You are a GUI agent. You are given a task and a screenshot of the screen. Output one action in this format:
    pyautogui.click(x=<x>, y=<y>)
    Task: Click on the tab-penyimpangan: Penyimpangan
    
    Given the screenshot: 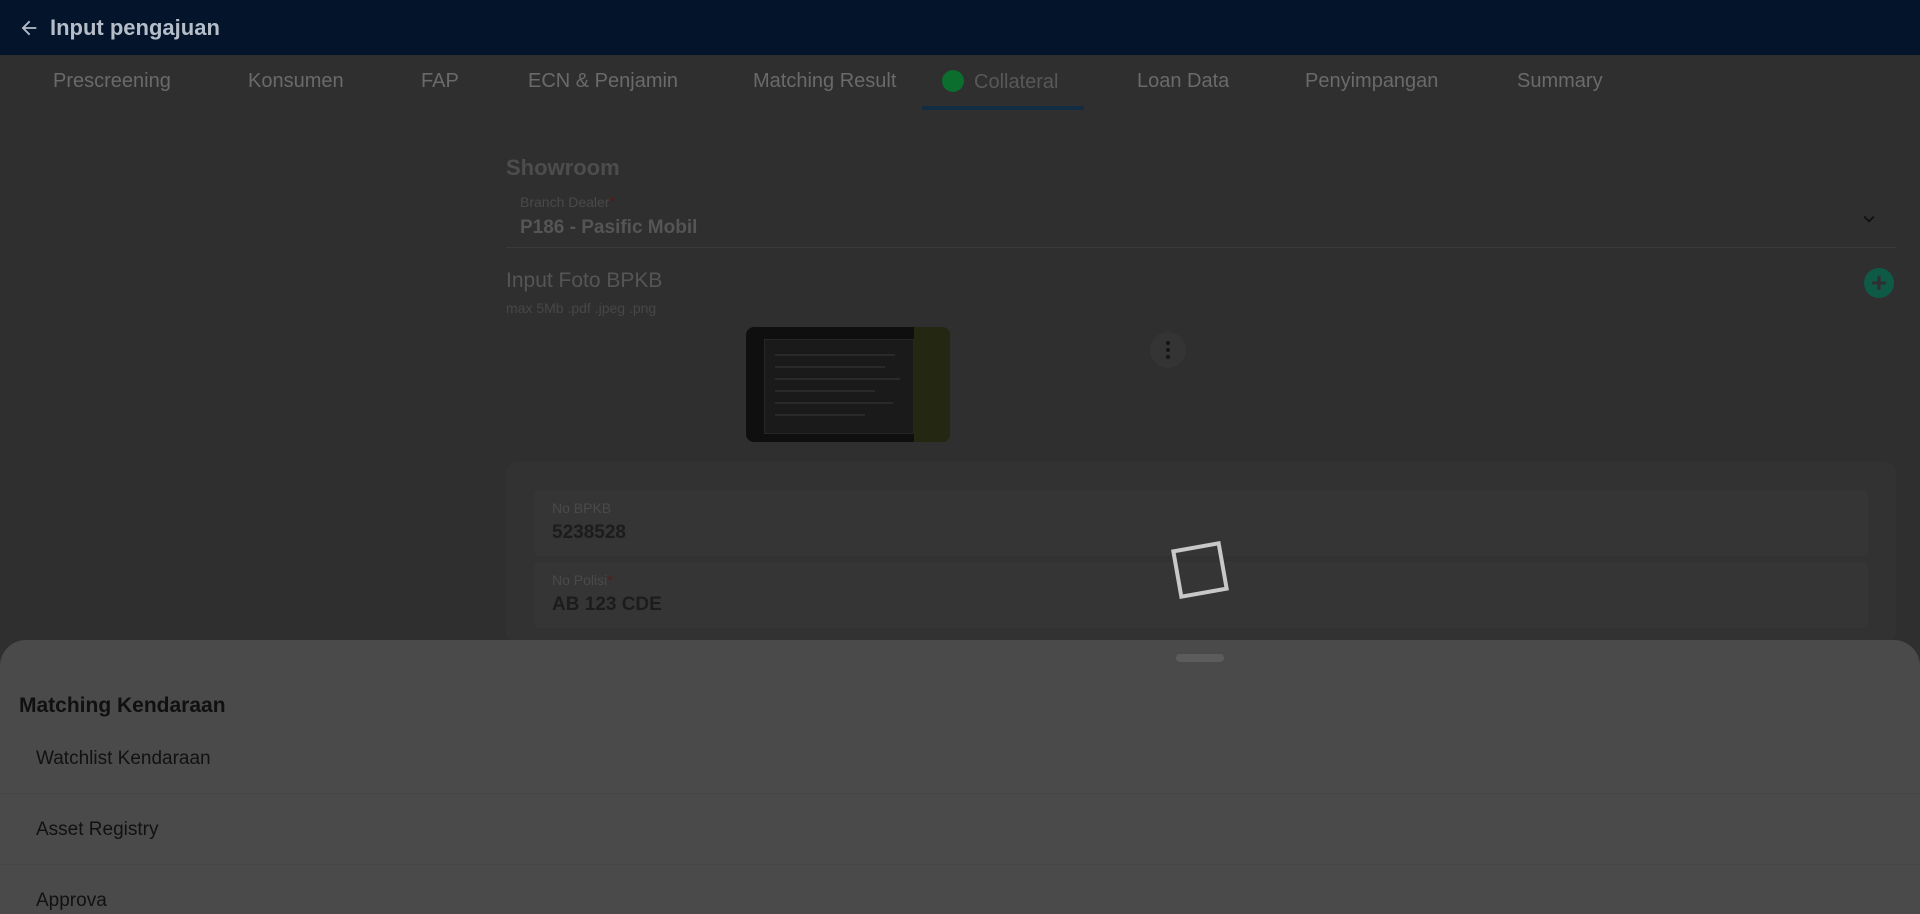 What is the action you would take?
    pyautogui.click(x=1371, y=81)
    